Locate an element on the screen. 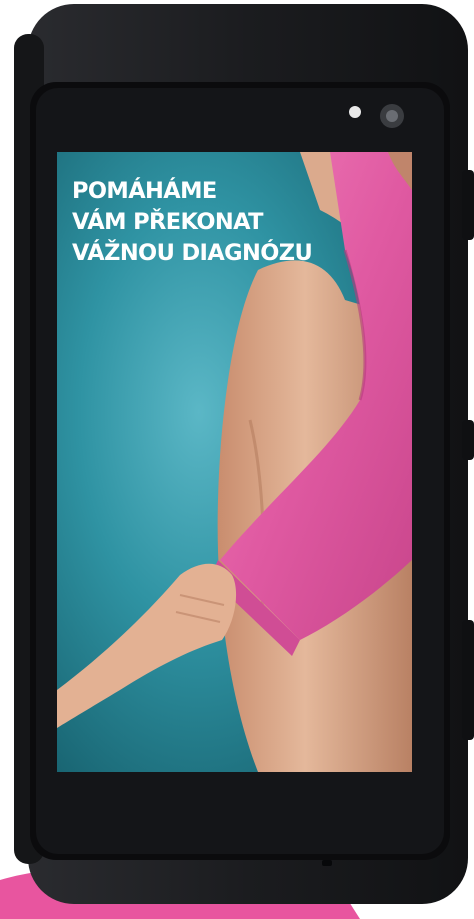 The image size is (474, 919). ad-headline: POMÁHÁME VÁM PŘEKONAT VÁŽNOU DIAGNÓZU is located at coordinates (222, 222).